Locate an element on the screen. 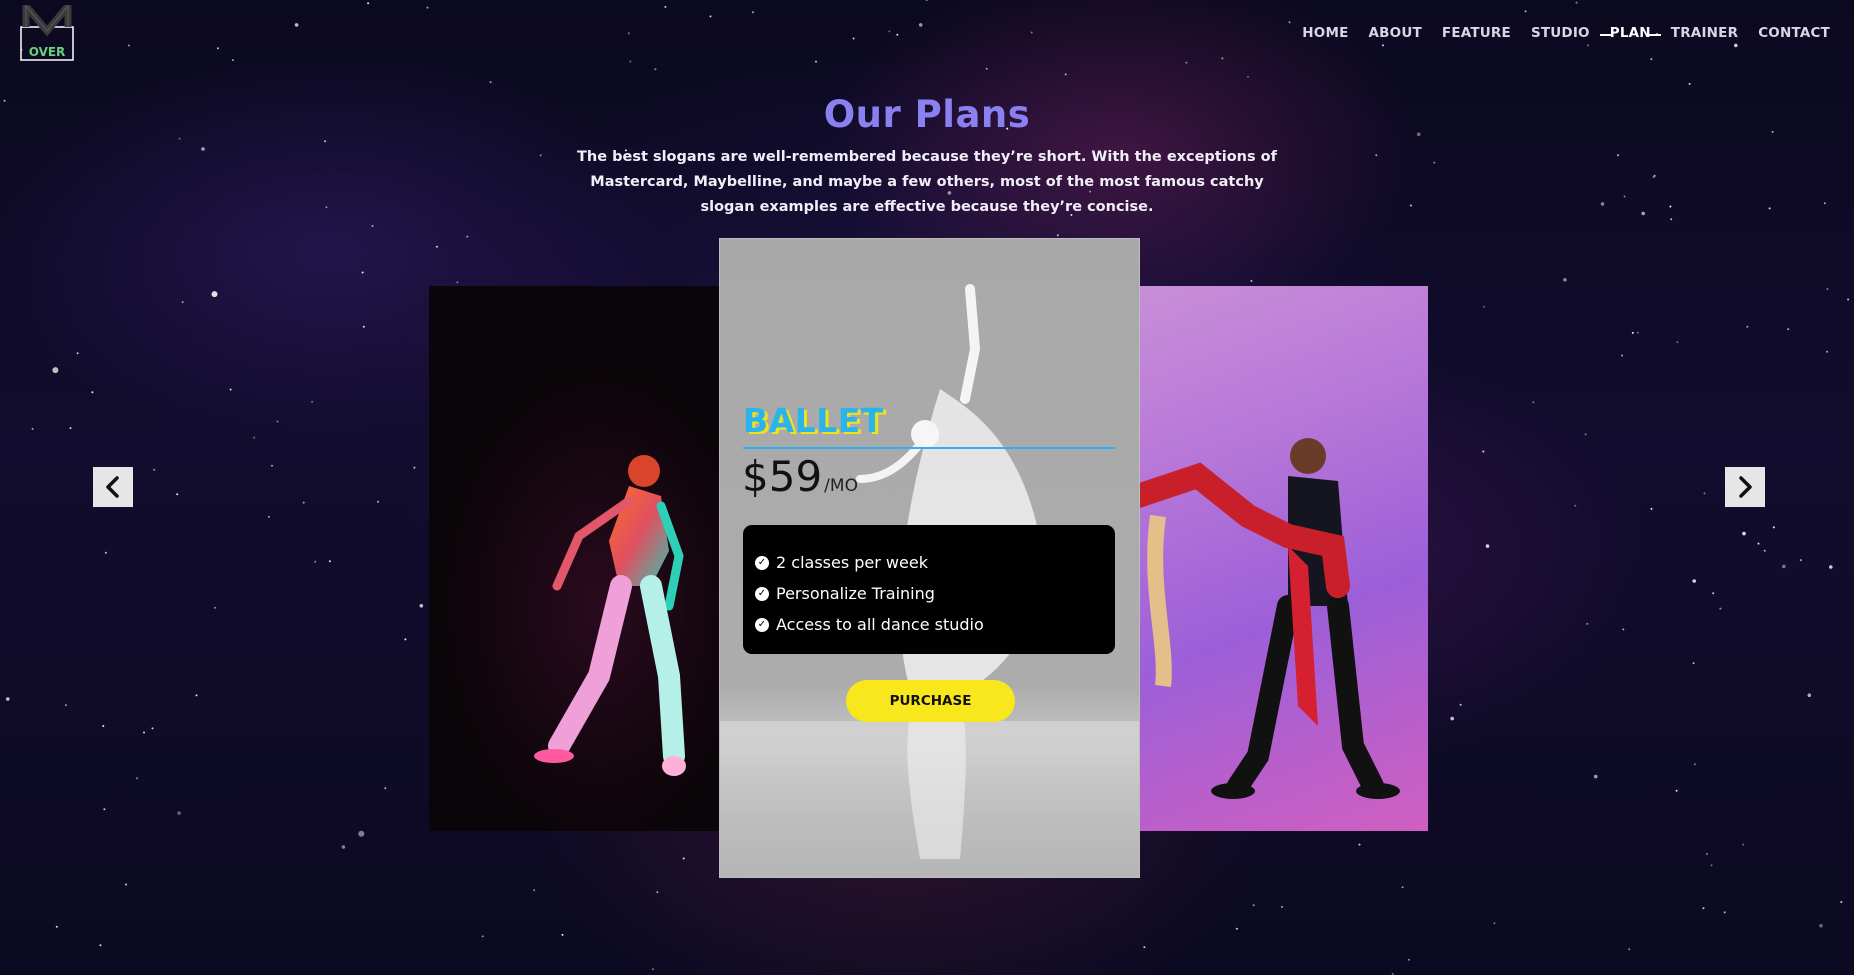 The width and height of the screenshot is (1854, 975). plan-price: $59 /MO is located at coordinates (800, 476).